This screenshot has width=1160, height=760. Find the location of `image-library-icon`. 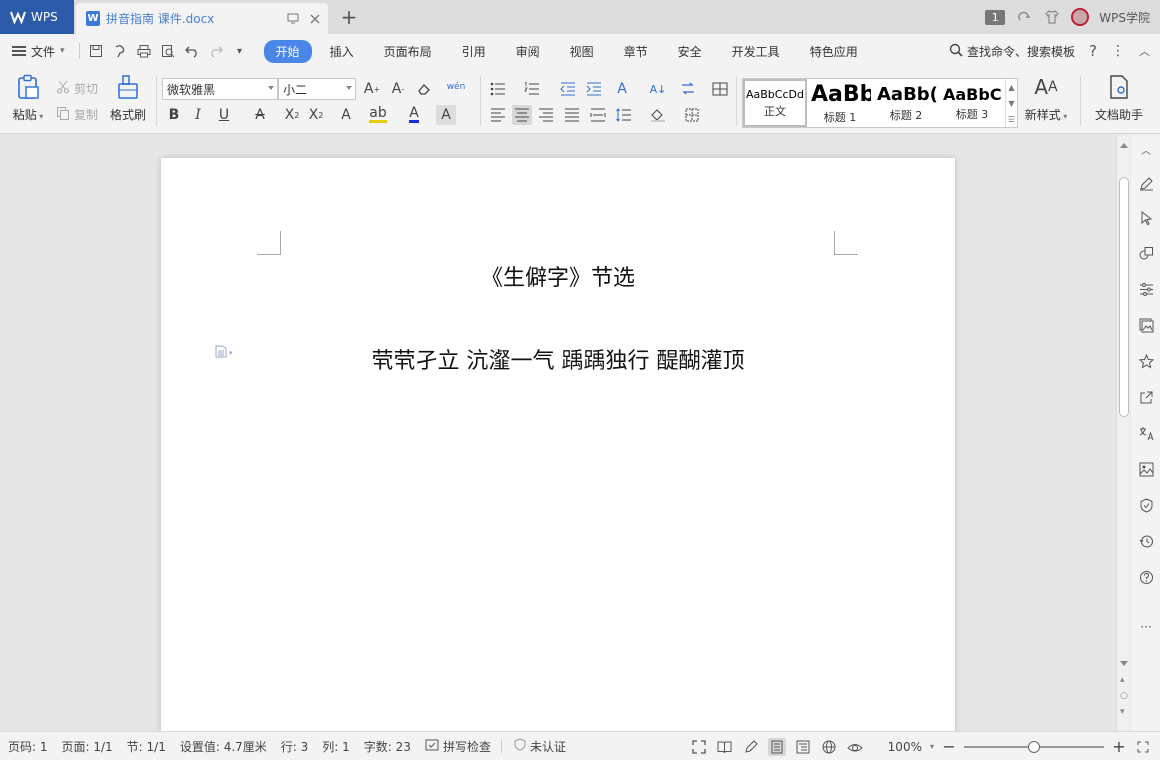

image-library-icon is located at coordinates (1146, 325).